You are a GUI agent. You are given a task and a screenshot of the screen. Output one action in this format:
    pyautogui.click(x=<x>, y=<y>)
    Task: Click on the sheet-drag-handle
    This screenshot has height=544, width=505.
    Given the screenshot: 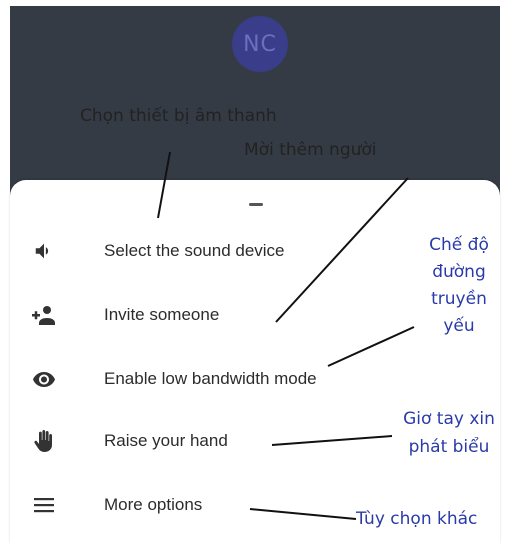 What is the action you would take?
    pyautogui.click(x=256, y=204)
    